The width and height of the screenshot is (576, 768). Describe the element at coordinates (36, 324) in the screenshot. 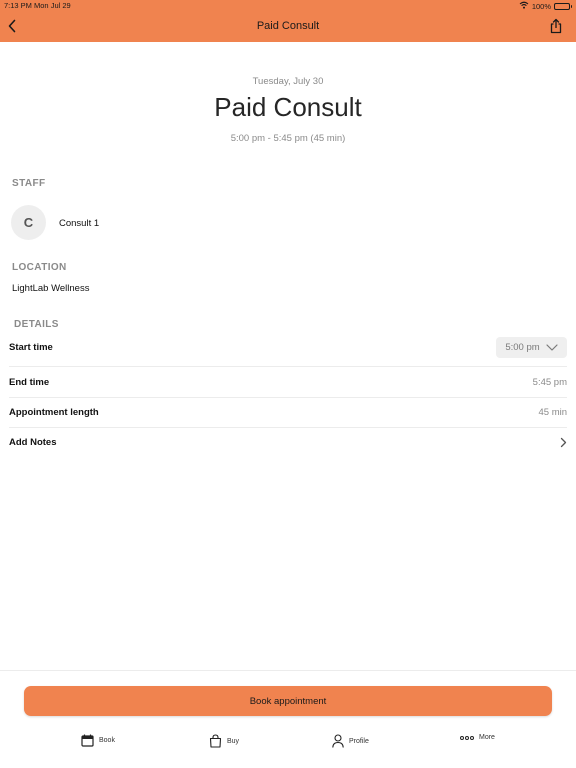

I see `details-section-label: DETAILS` at that location.